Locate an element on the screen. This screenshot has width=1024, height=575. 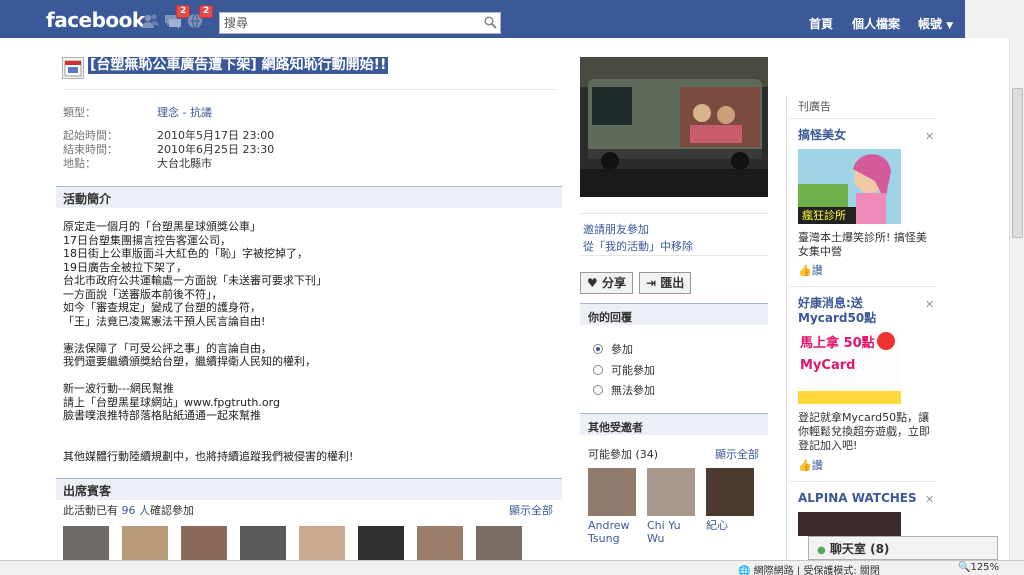
export-label: 匯出 is located at coordinates (672, 283).